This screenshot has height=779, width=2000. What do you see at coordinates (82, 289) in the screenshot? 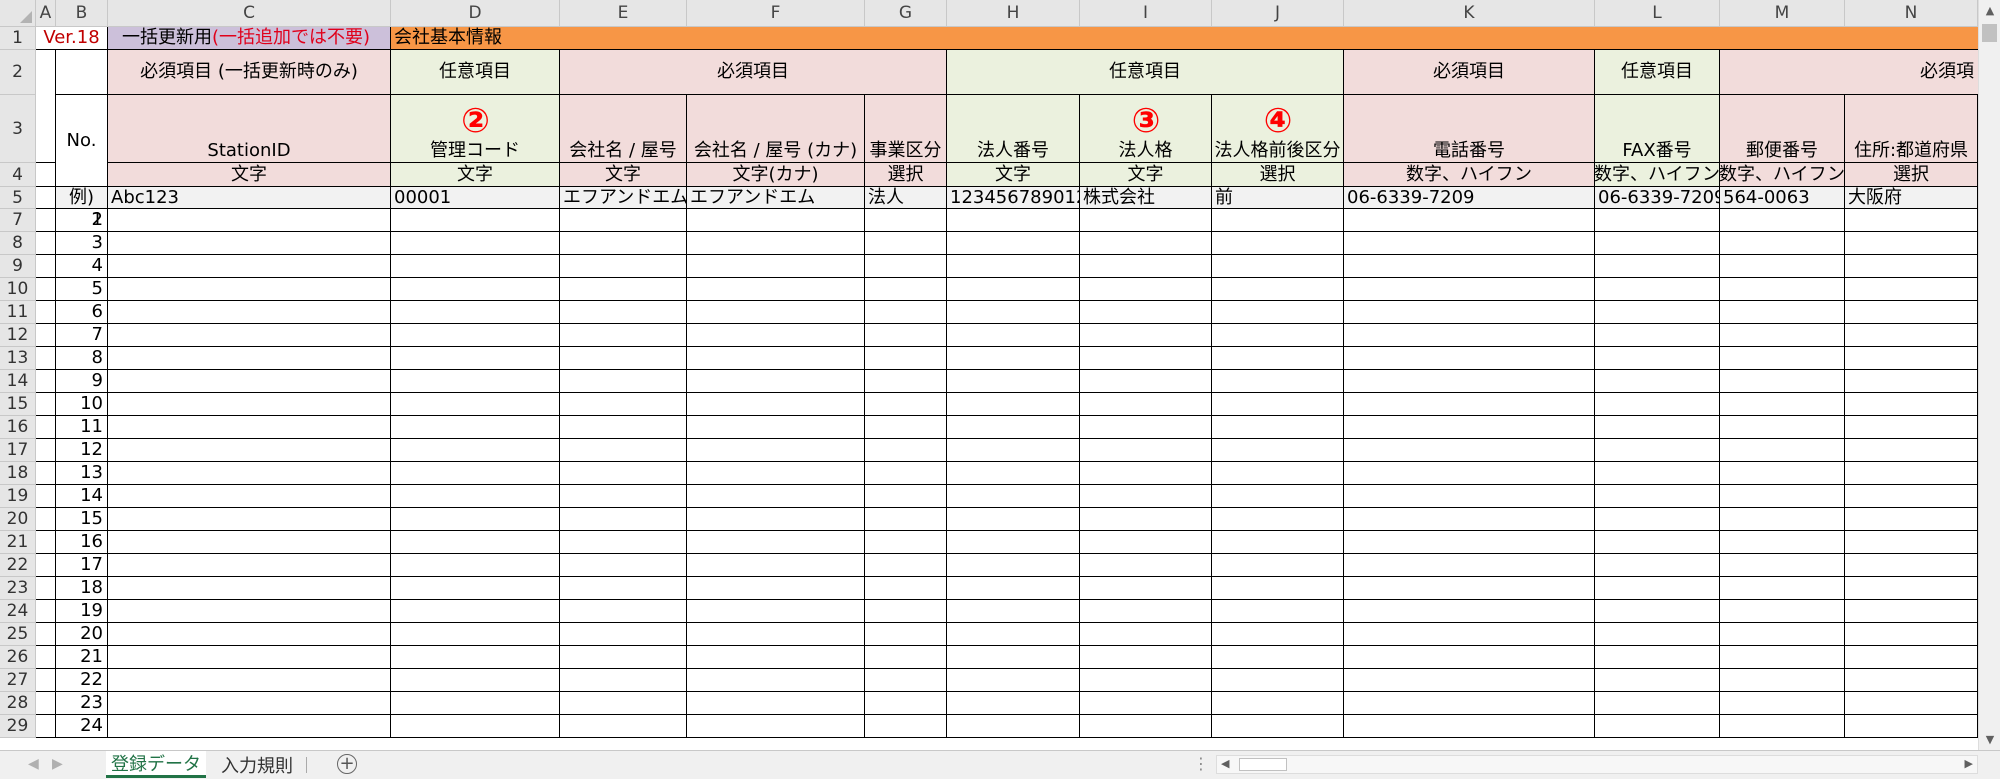
I see `row-number: 5` at bounding box center [82, 289].